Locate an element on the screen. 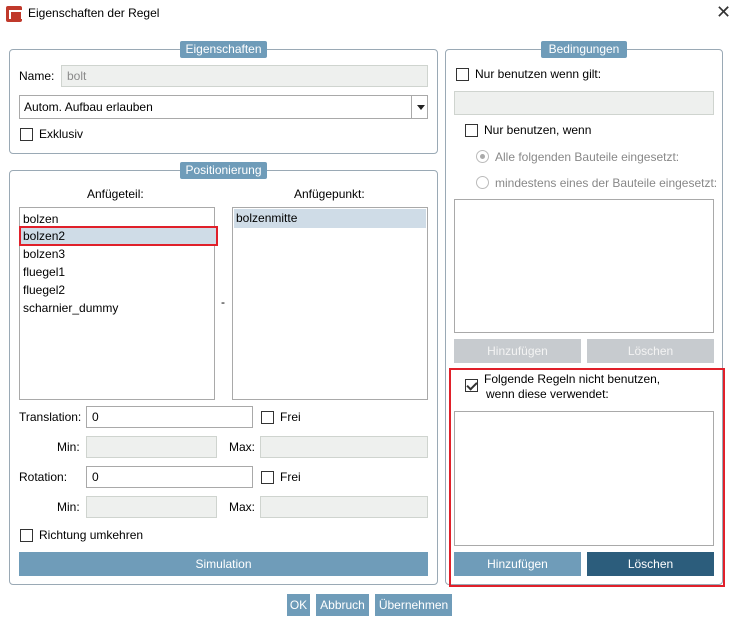 The image size is (739, 623). translation-label: Translation: is located at coordinates (50, 417).